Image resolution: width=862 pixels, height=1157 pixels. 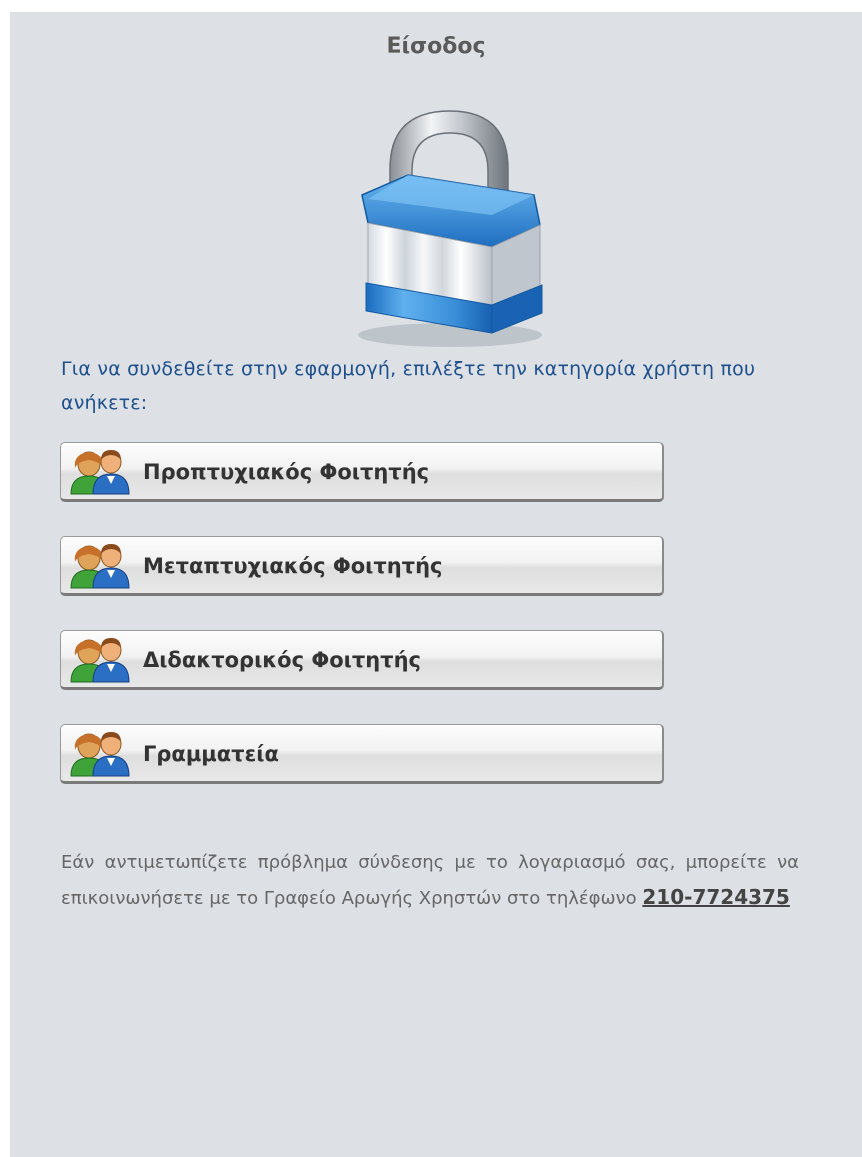 I want to click on doctoral-student-button: Διδακτορικός Φοιτητής, so click(x=362, y=660).